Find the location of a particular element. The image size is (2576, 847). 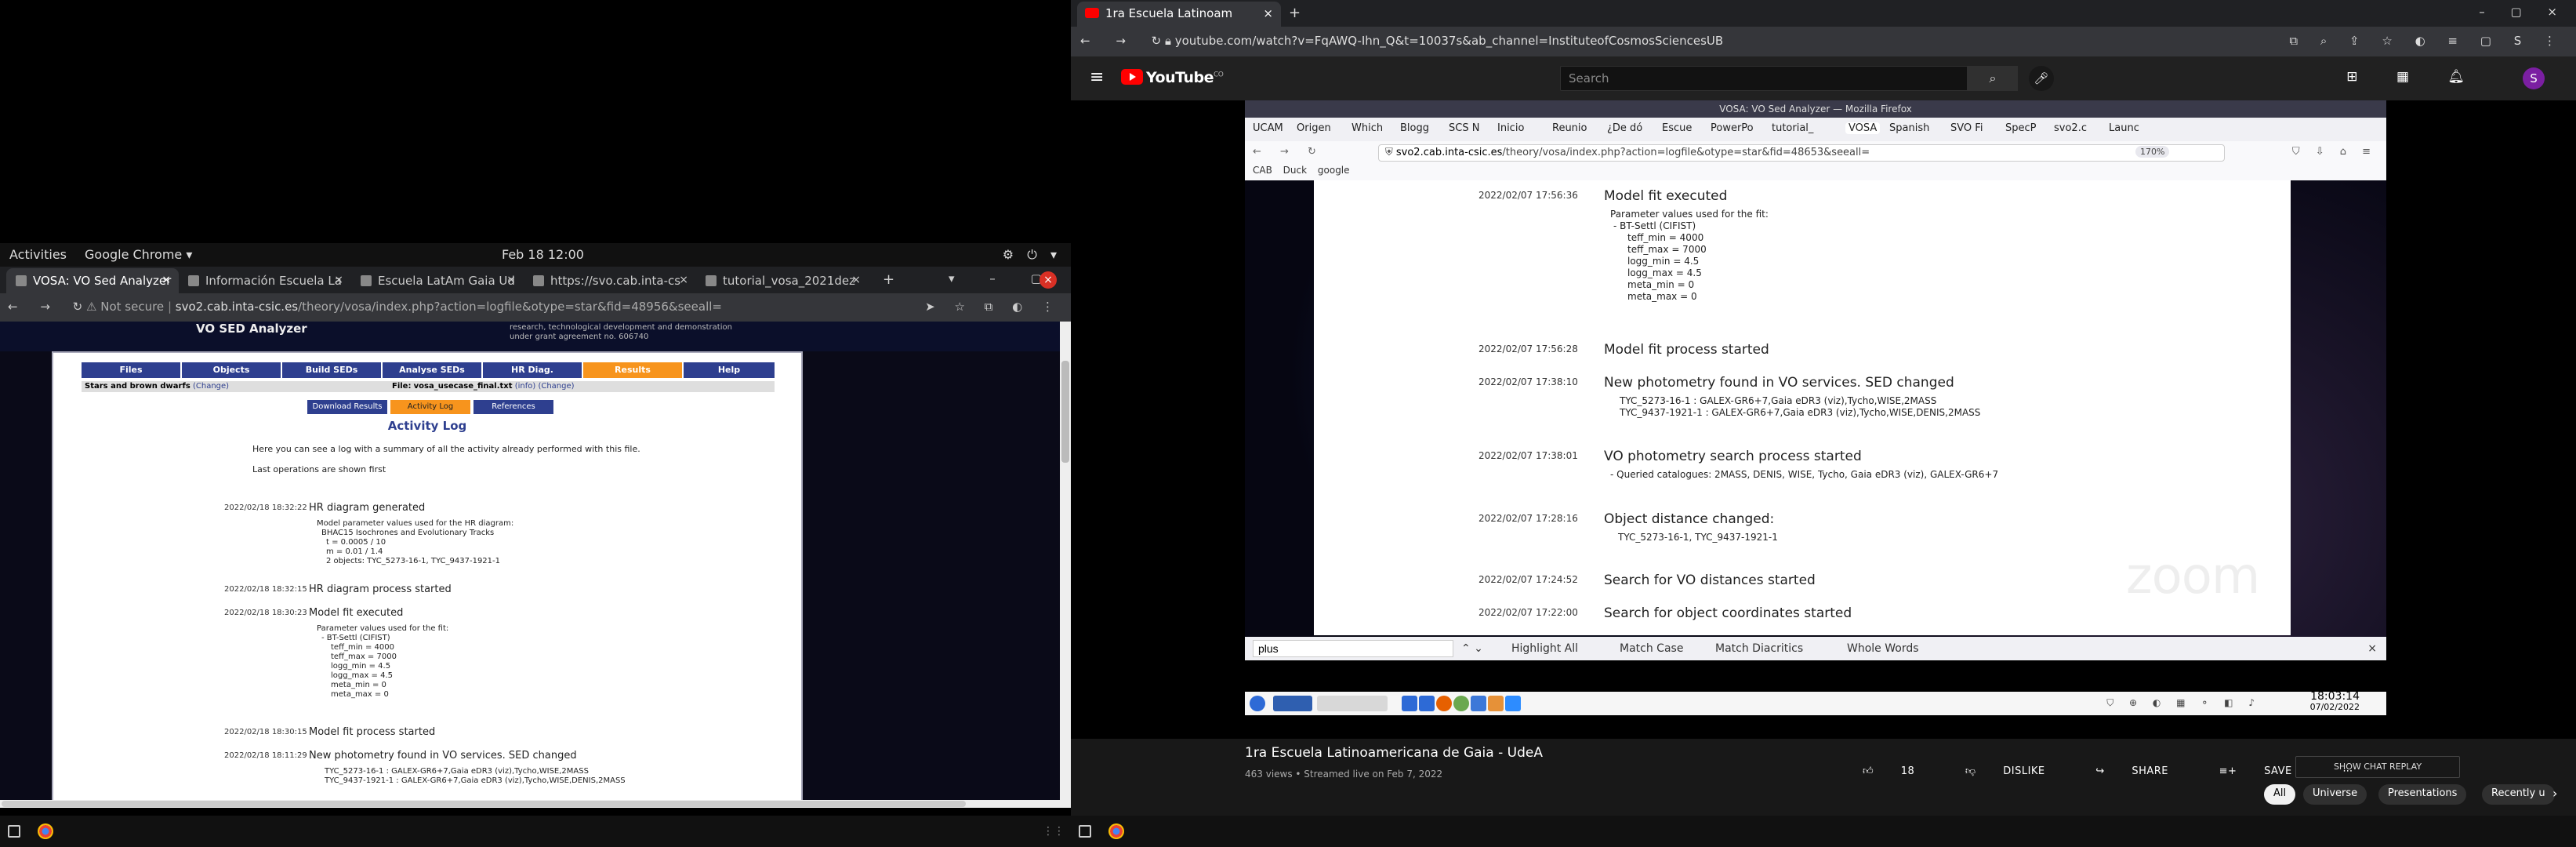

nav-files: Files is located at coordinates (131, 370).